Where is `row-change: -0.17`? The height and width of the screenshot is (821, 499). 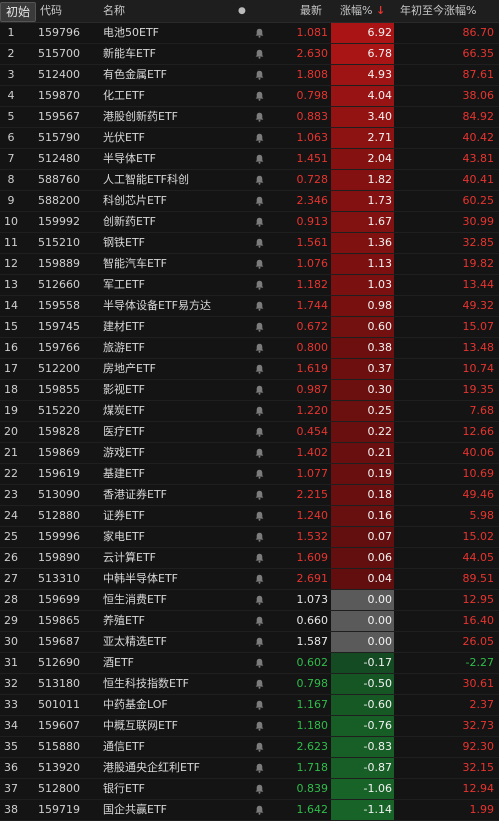
row-change: -0.17 is located at coordinates (362, 663).